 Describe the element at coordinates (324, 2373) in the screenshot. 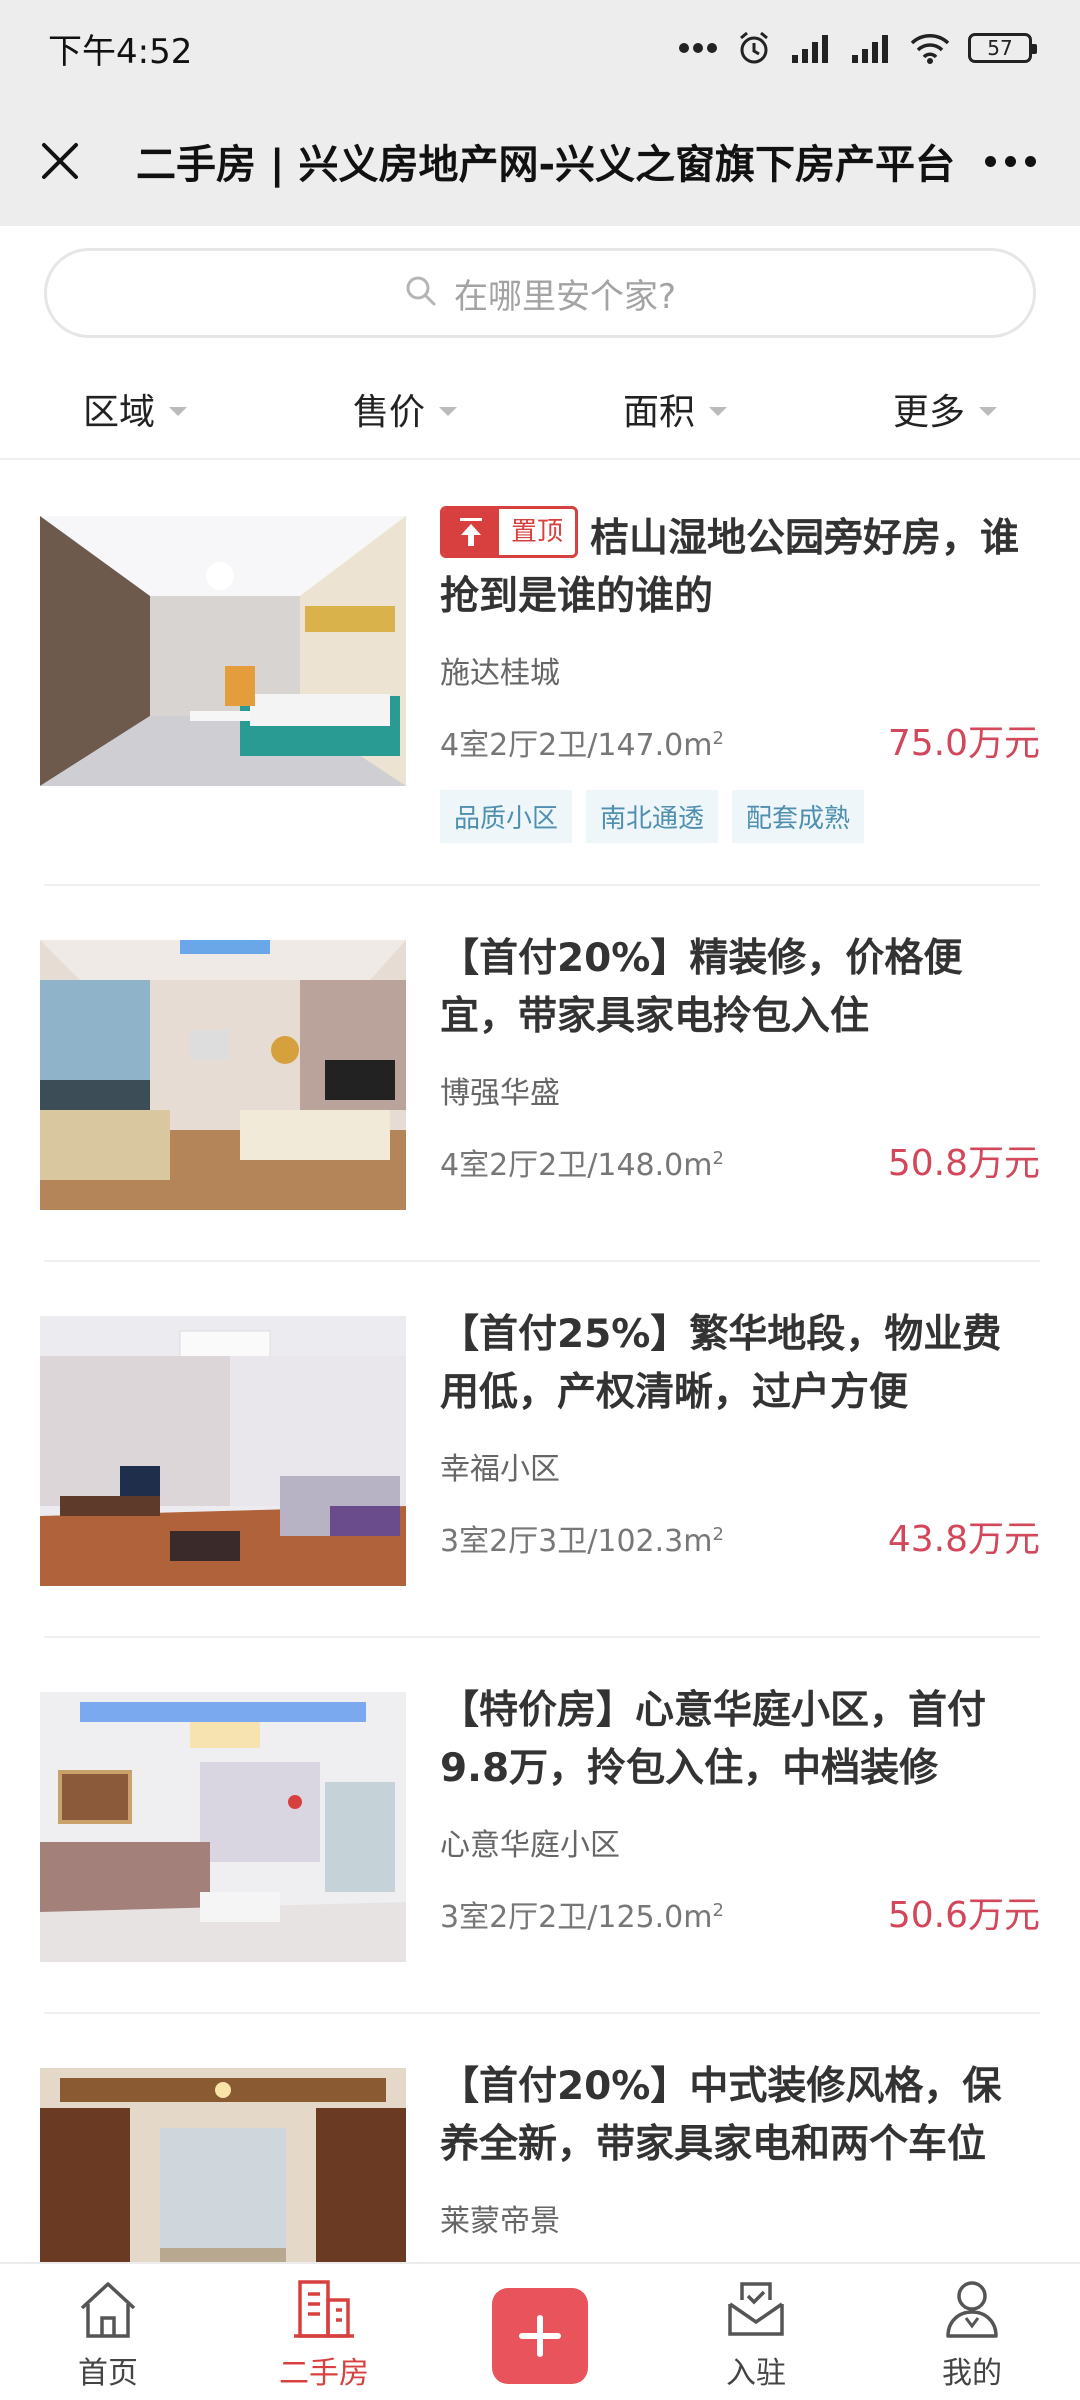

I see `nav-label: 二手房` at that location.